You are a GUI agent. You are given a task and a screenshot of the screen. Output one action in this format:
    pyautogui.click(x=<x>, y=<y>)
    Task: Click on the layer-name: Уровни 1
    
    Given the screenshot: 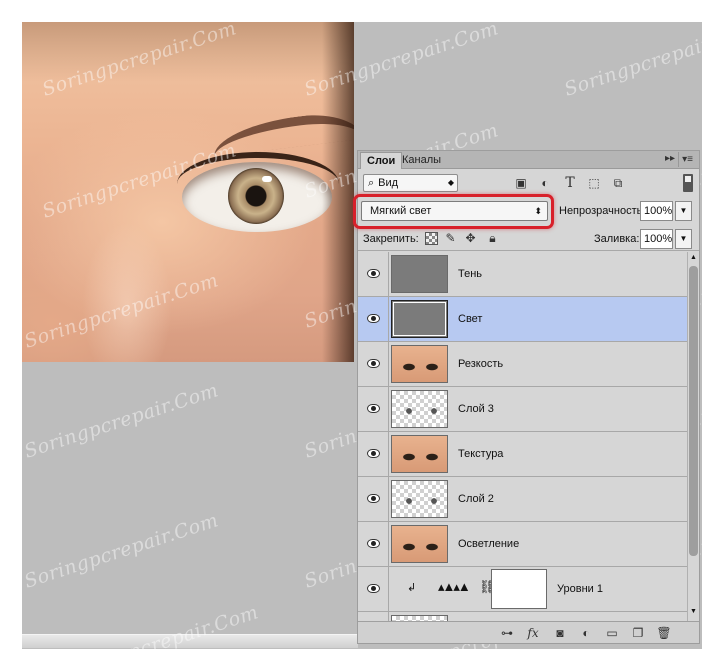 What is the action you would take?
    pyautogui.click(x=580, y=589)
    